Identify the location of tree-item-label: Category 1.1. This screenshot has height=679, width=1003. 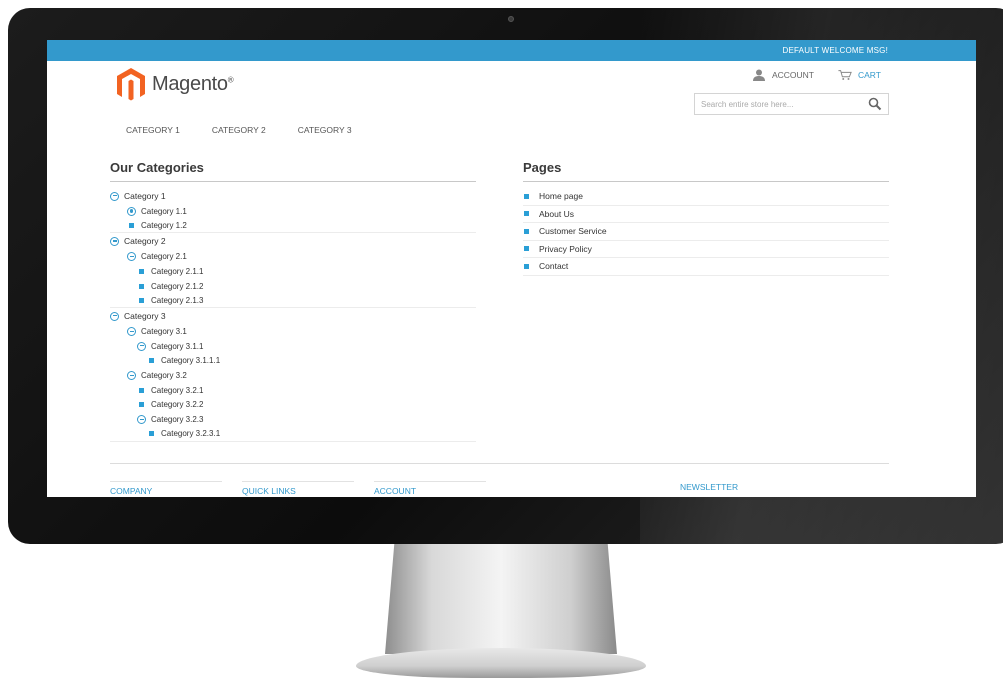
(164, 211).